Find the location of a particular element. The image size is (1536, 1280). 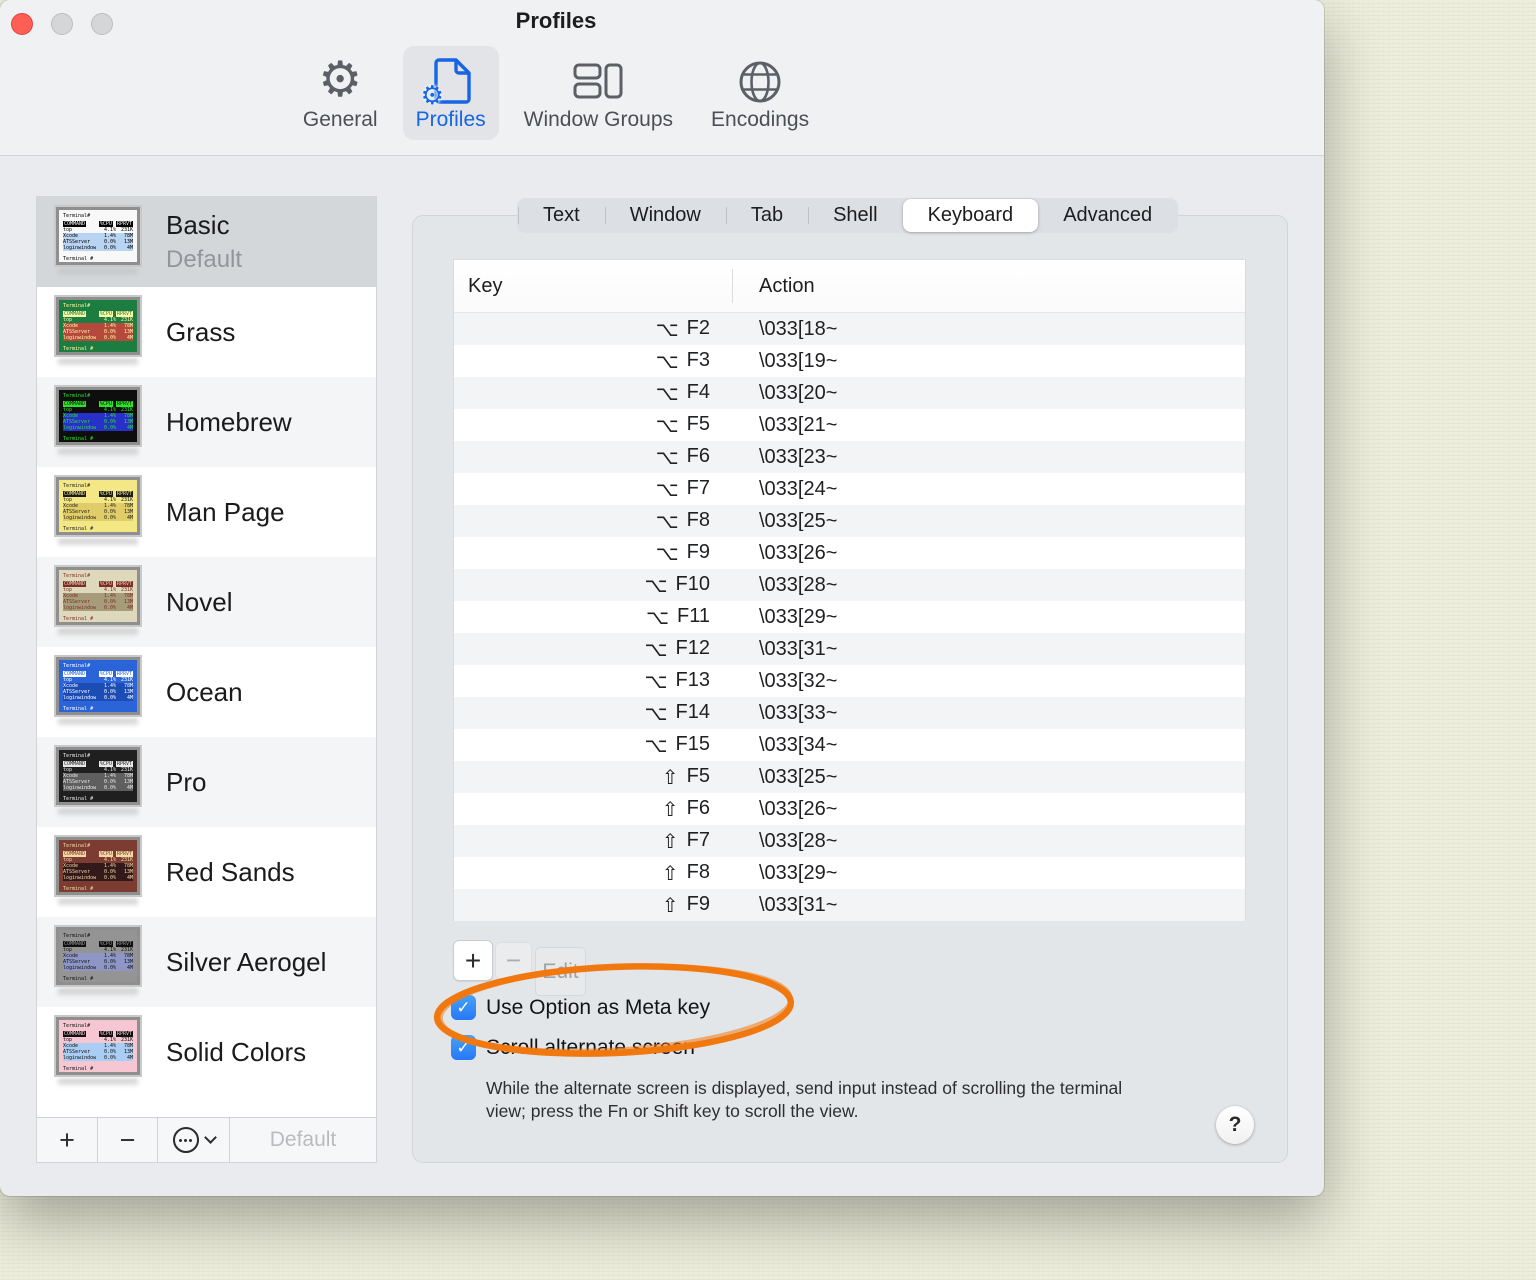

action-value: \033[33~ is located at coordinates (798, 712).